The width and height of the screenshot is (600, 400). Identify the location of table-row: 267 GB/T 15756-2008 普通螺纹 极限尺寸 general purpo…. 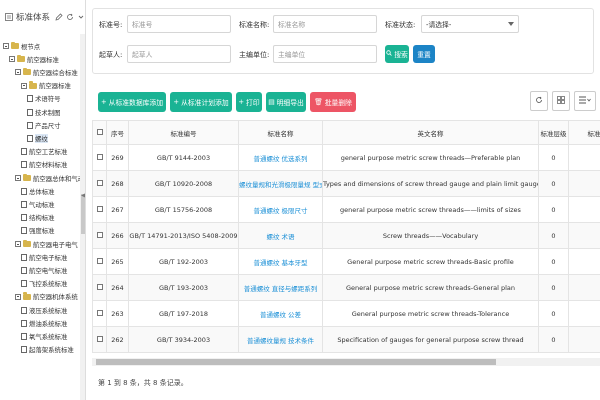
(346, 209).